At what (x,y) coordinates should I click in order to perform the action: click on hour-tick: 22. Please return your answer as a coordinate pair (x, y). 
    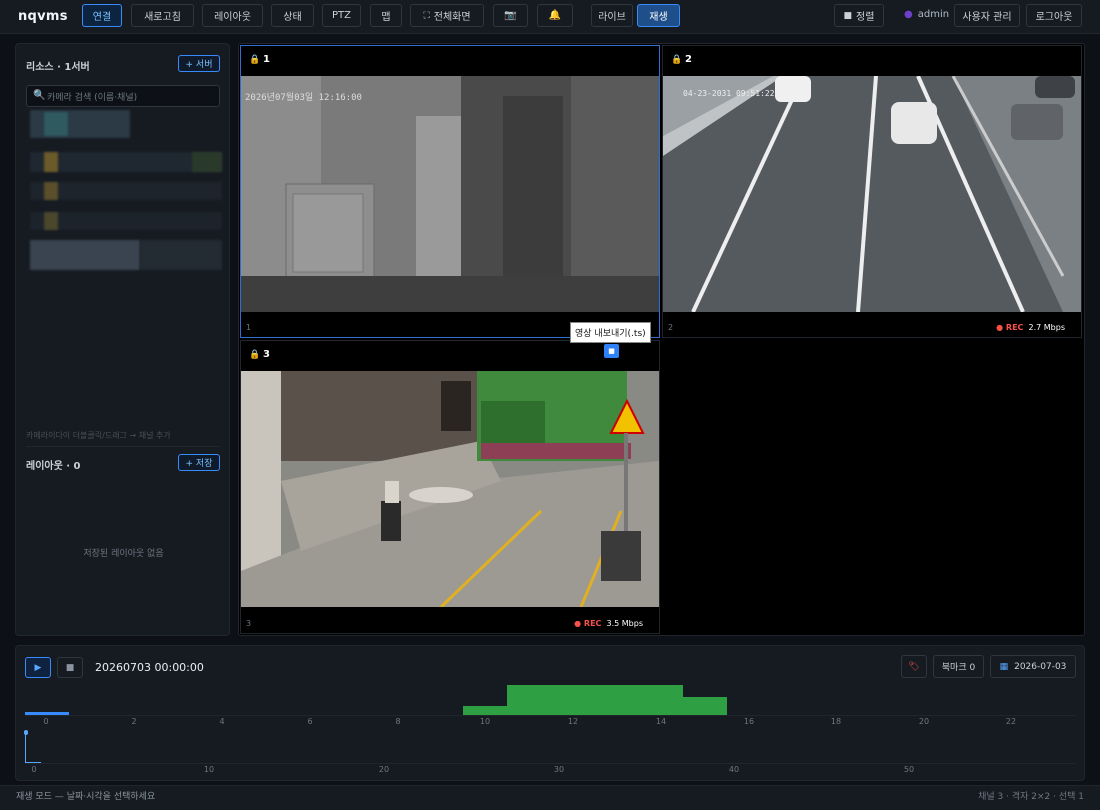
    Looking at the image, I should click on (1011, 721).